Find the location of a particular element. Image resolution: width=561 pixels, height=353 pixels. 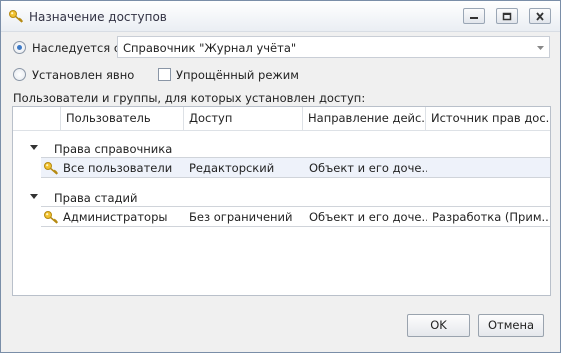

group-label: Права стадий is located at coordinates (96, 198).